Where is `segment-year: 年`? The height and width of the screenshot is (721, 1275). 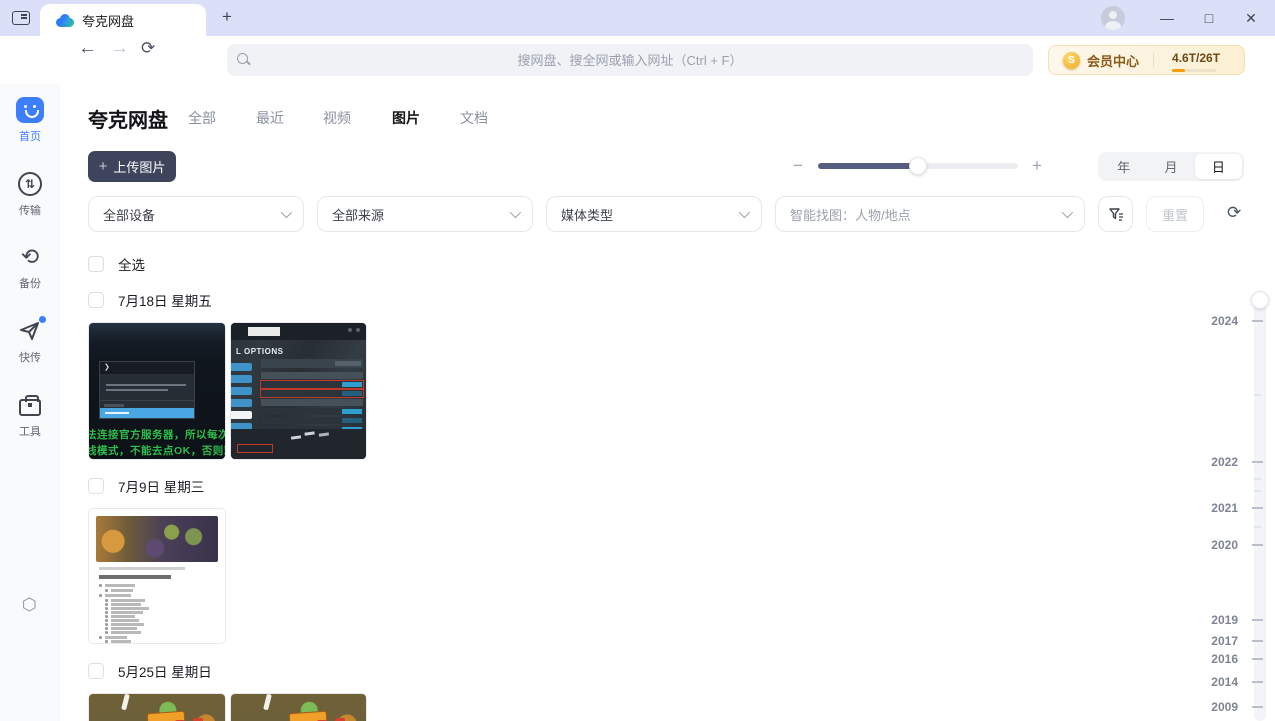 segment-year: 年 is located at coordinates (1123, 166).